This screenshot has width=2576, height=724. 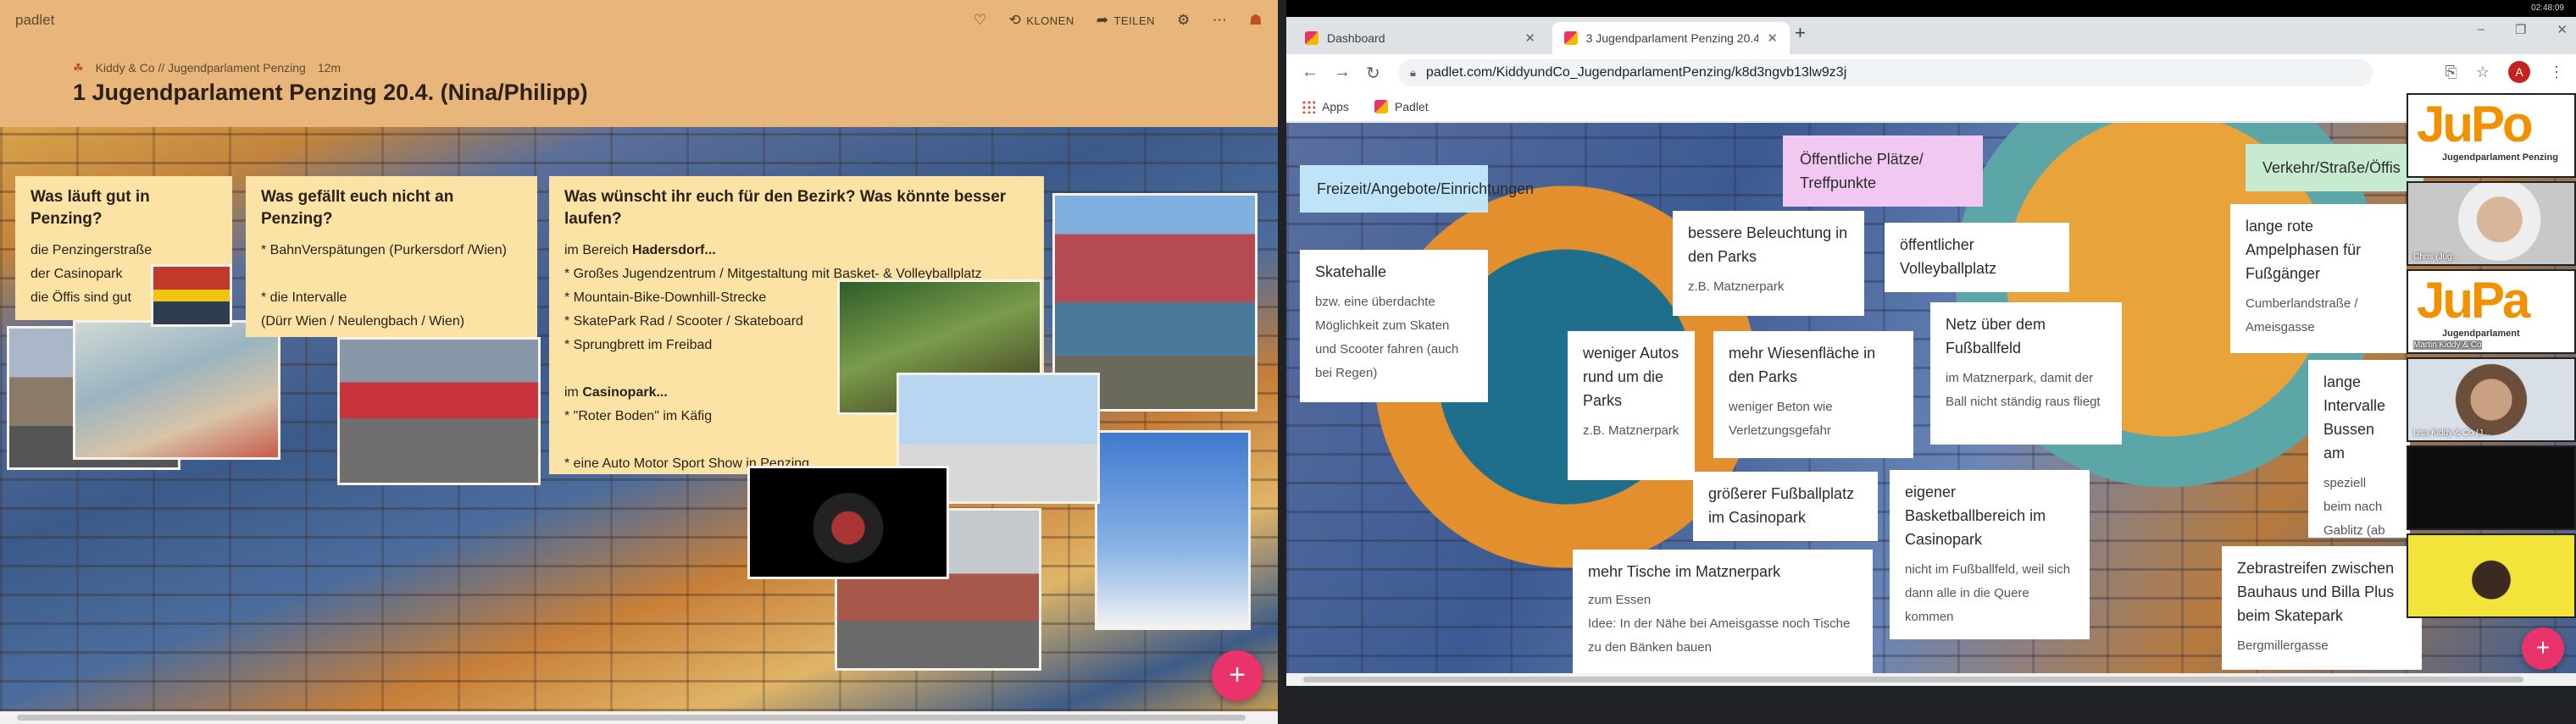 What do you see at coordinates (1631, 377) in the screenshot?
I see `card-title: weniger Autos rund um die Parks` at bounding box center [1631, 377].